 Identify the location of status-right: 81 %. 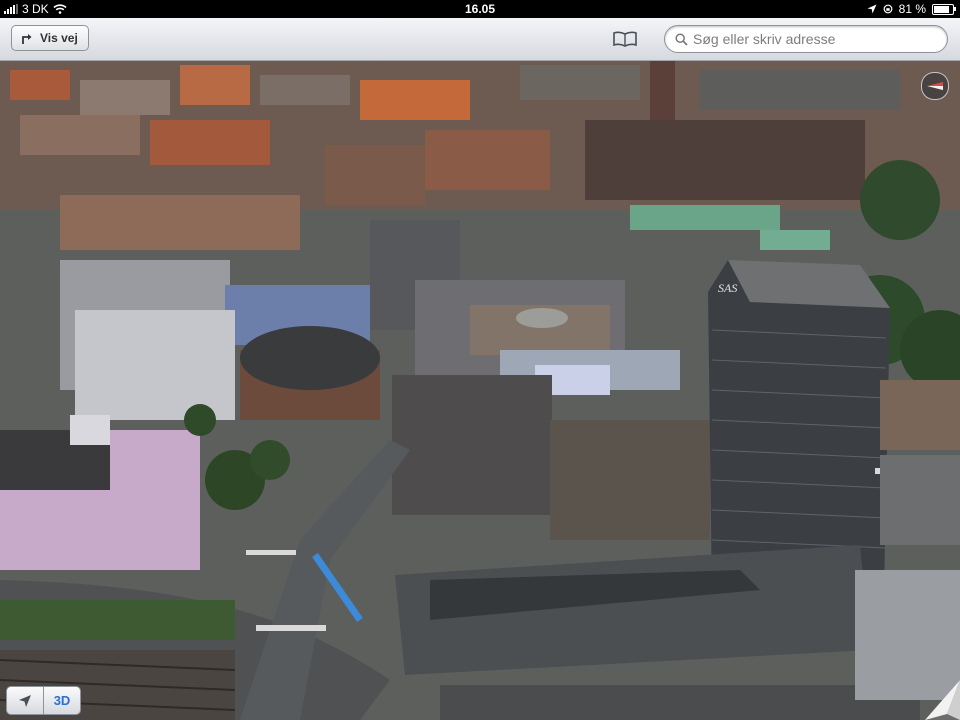
(911, 9).